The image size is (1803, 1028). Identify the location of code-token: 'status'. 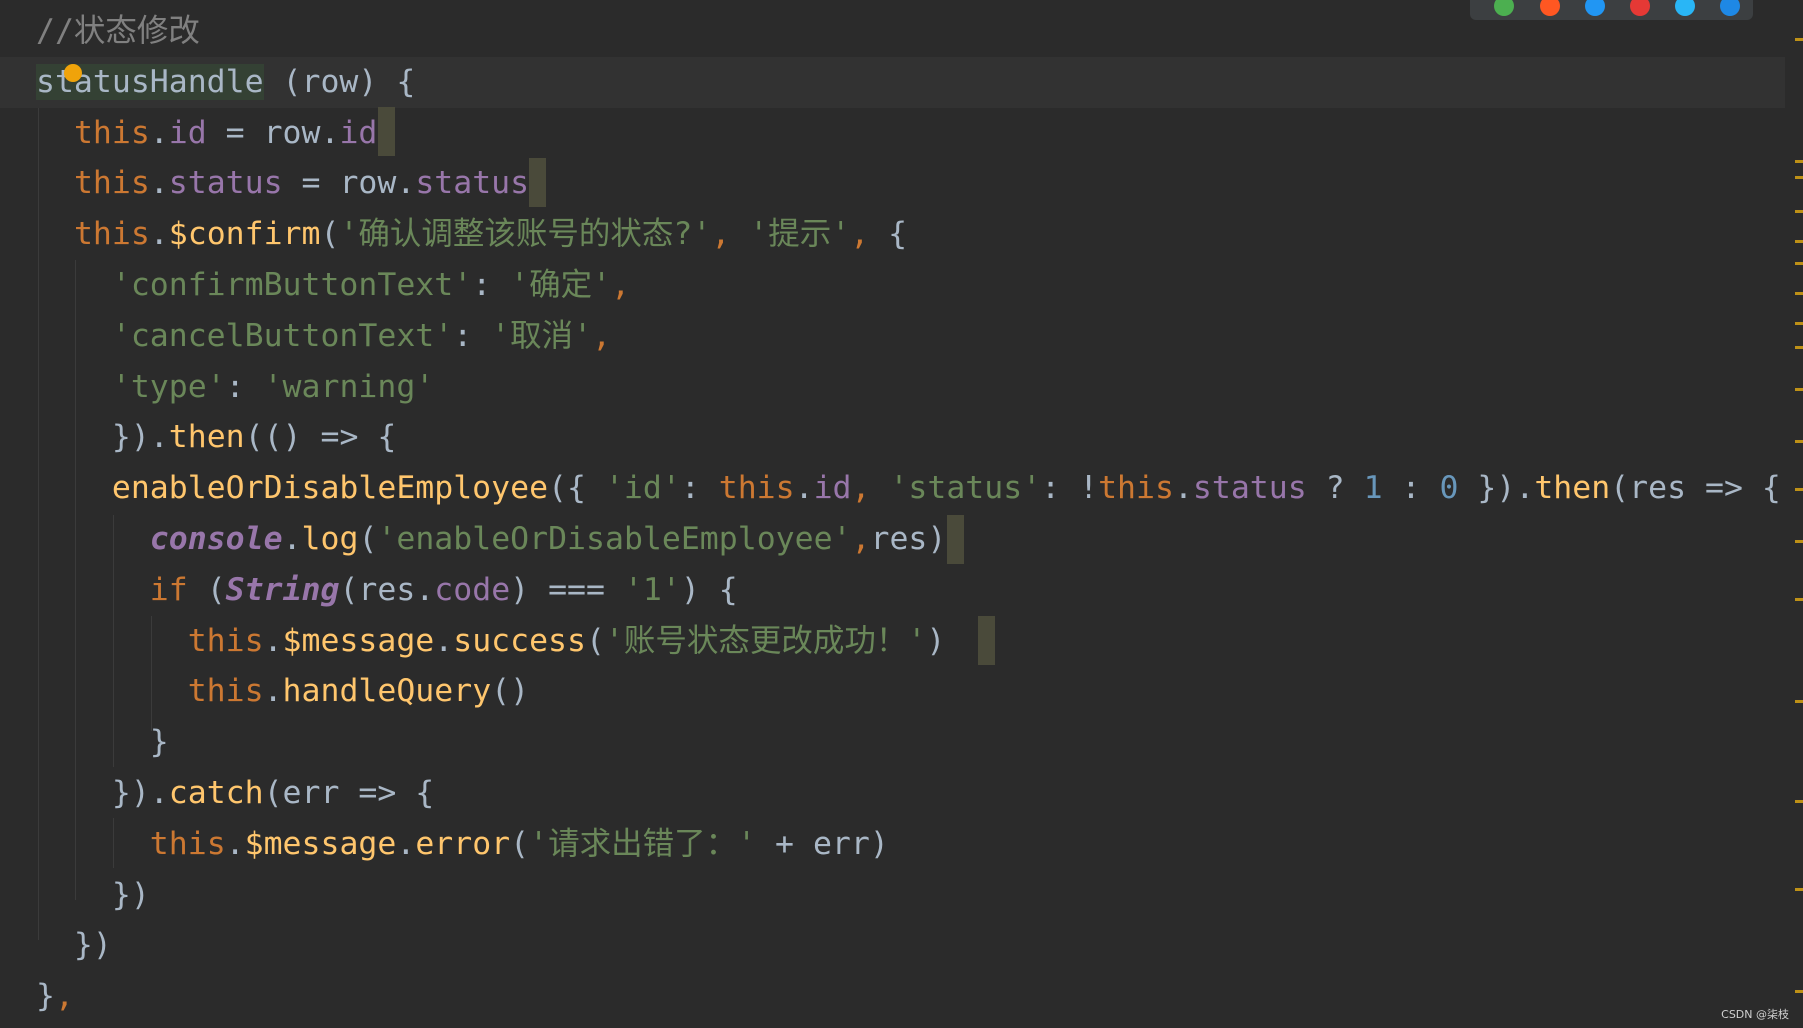
(965, 488).